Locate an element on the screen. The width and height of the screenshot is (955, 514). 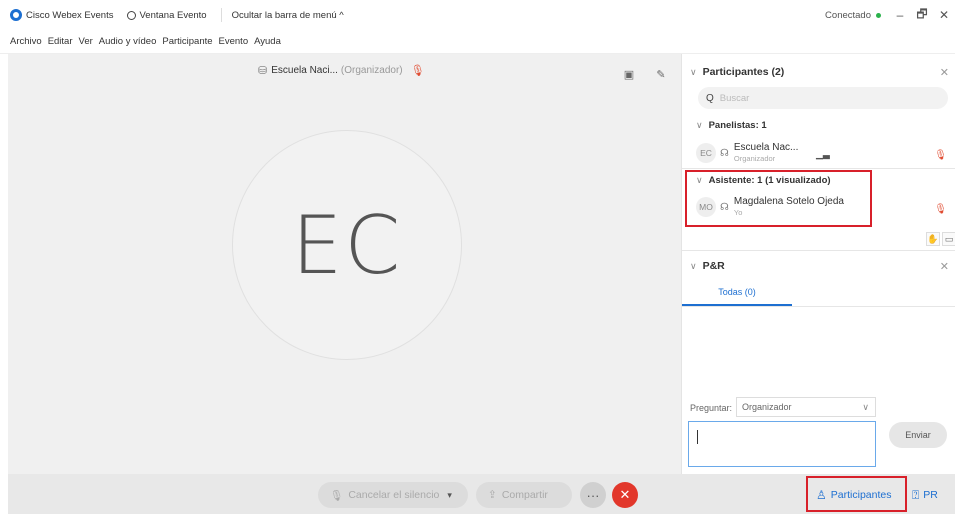
ask-label: Preguntar: is located at coordinates (711, 408).